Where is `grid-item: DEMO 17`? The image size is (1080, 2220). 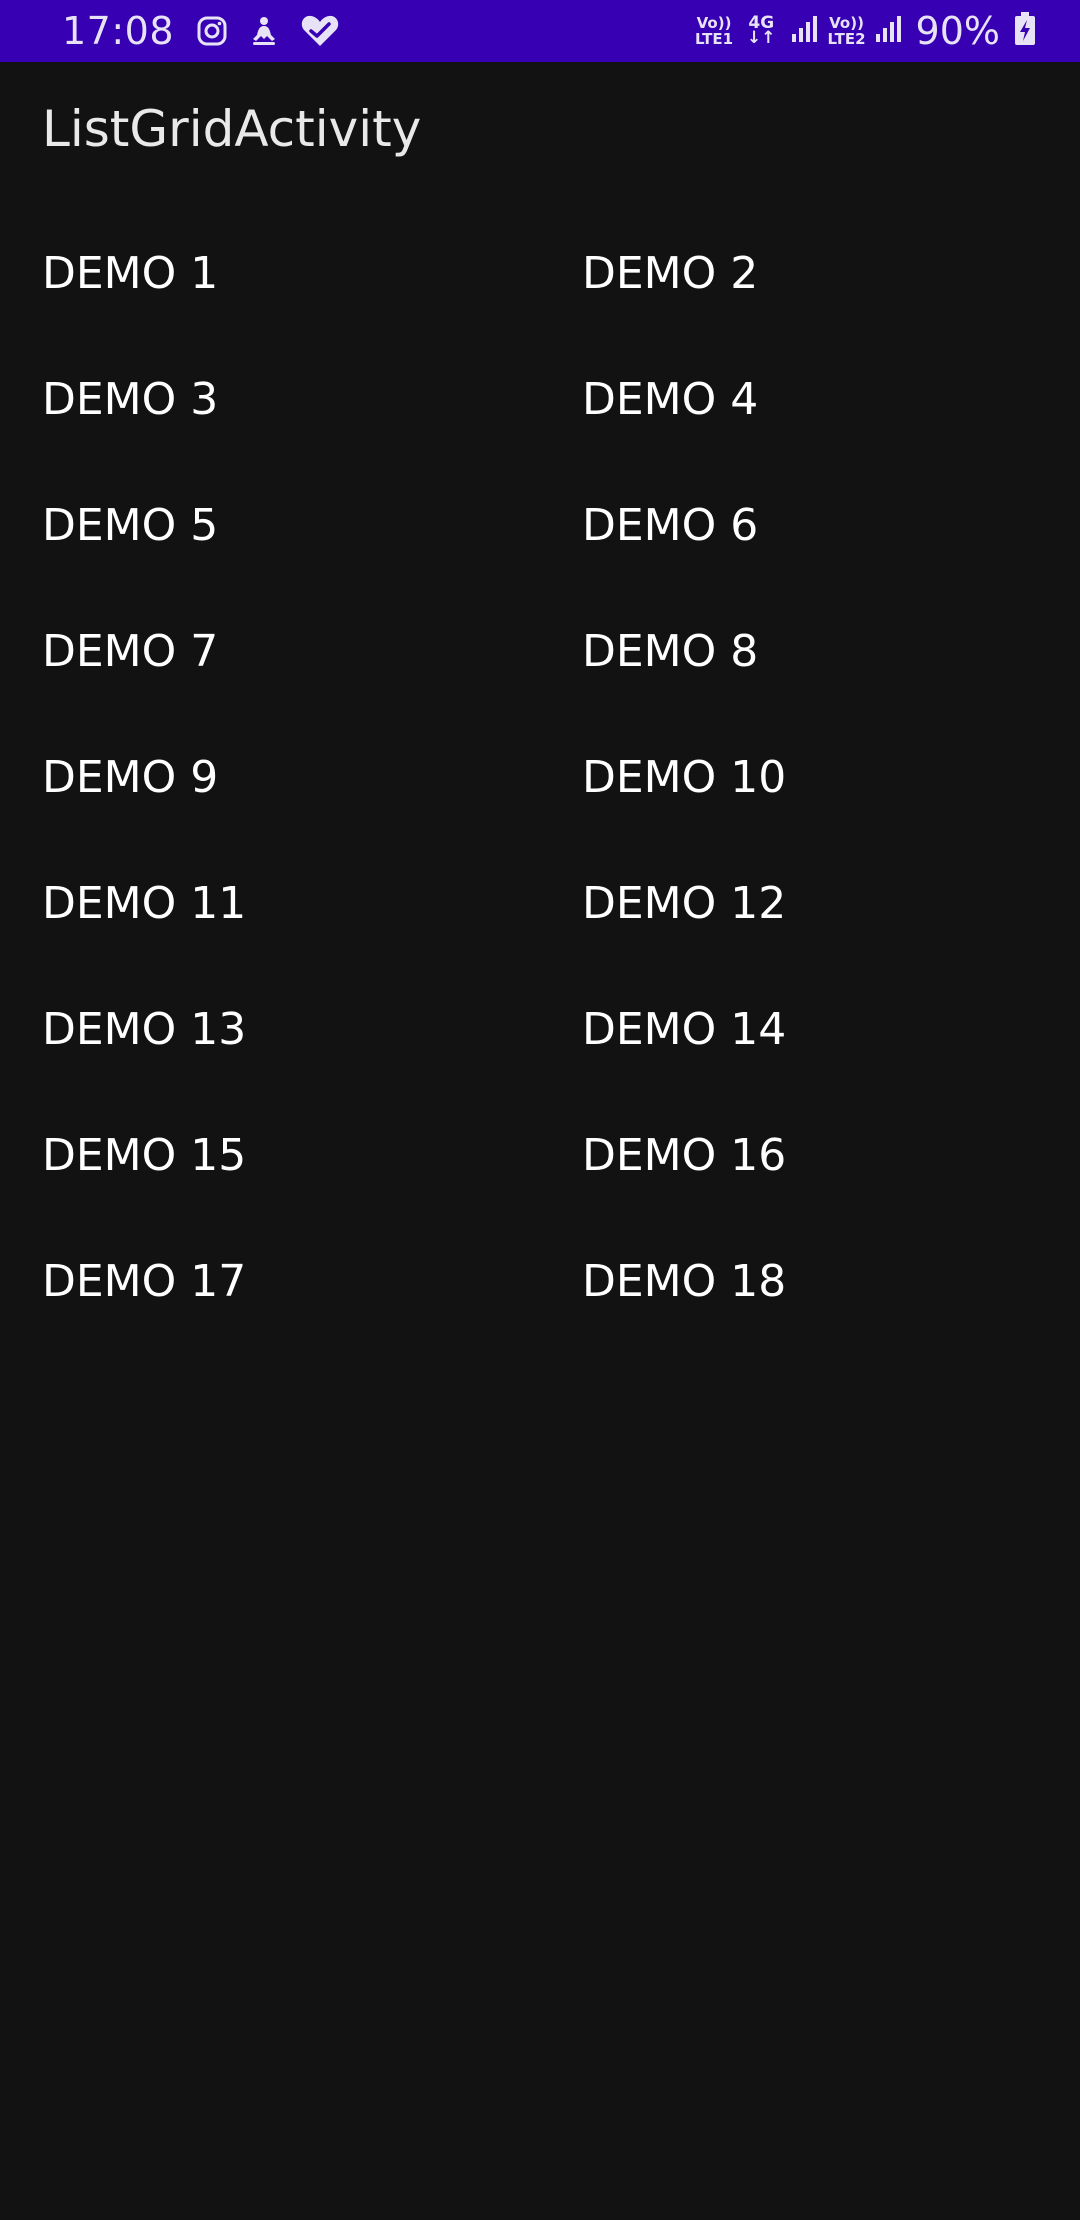
grid-item: DEMO 17 is located at coordinates (270, 1281).